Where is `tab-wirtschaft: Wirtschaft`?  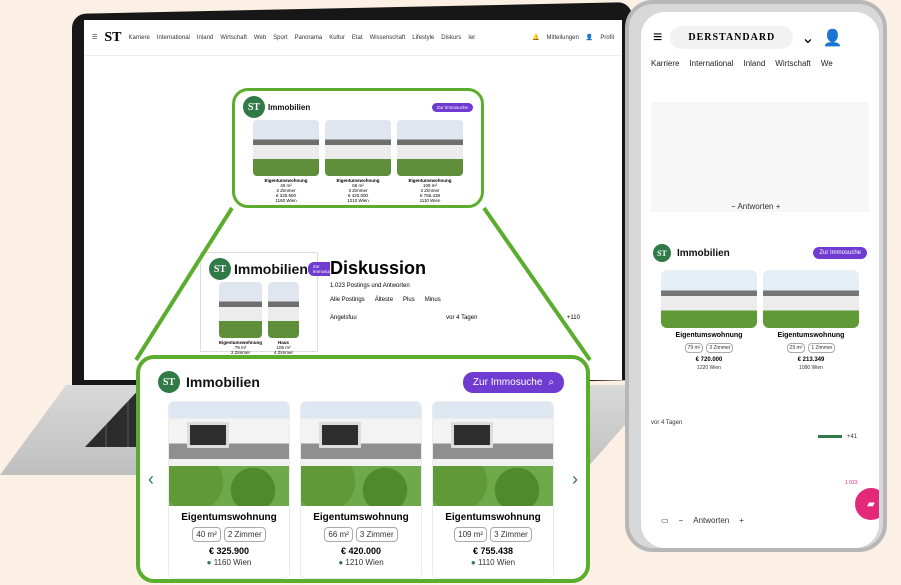
tab-wirtschaft: Wirtschaft is located at coordinates (793, 63).